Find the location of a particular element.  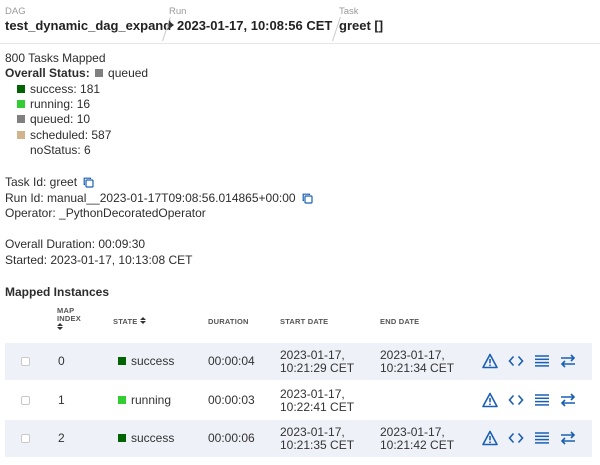

row-start-date: 2023-01-17, 10:21:29 CET is located at coordinates (317, 362).